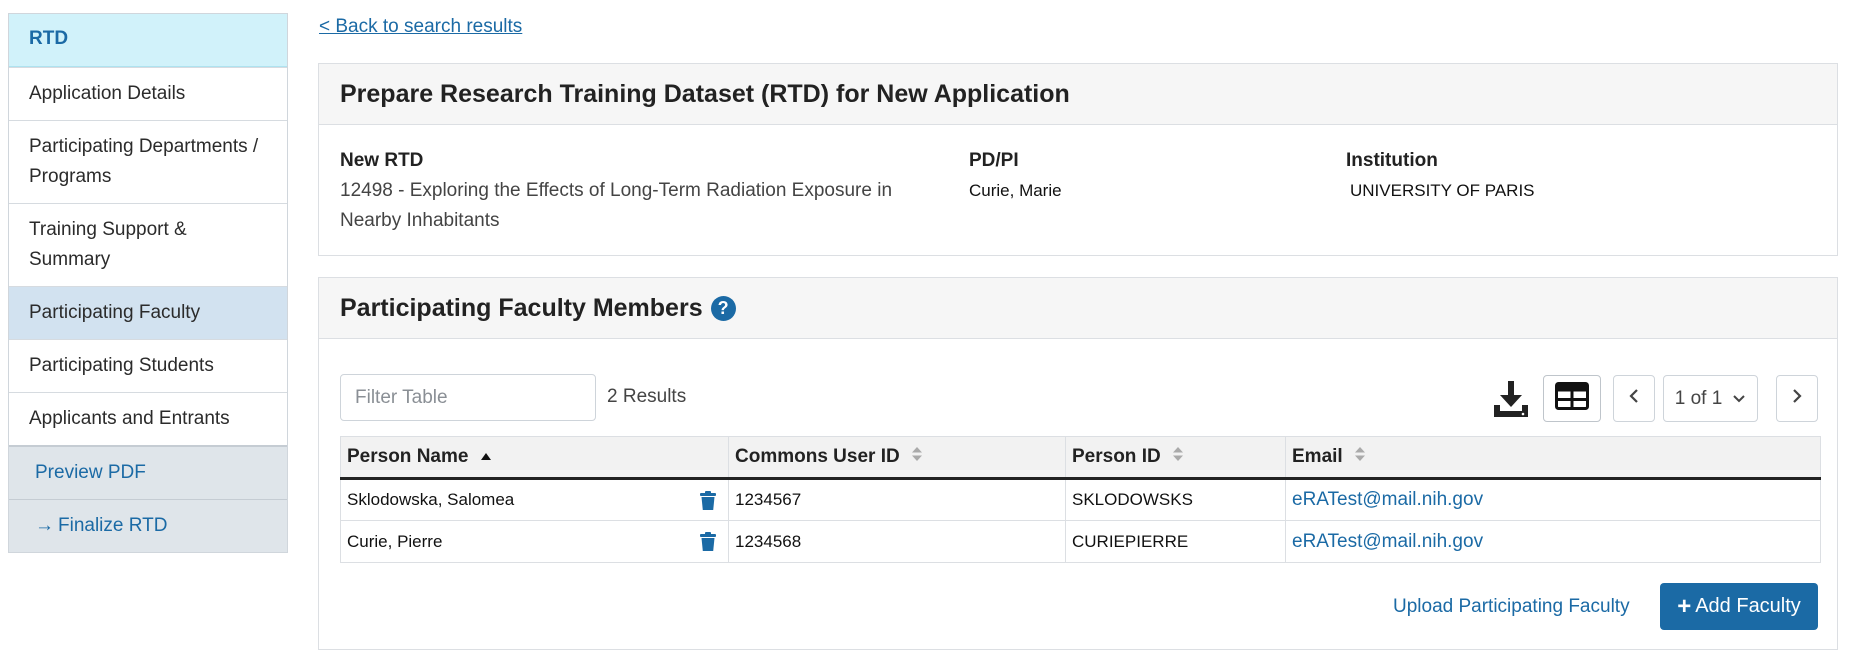 Image resolution: width=1849 pixels, height=660 pixels. Describe the element at coordinates (148, 244) in the screenshot. I see `sidebar-item-training-support: Training Support & Summary` at that location.